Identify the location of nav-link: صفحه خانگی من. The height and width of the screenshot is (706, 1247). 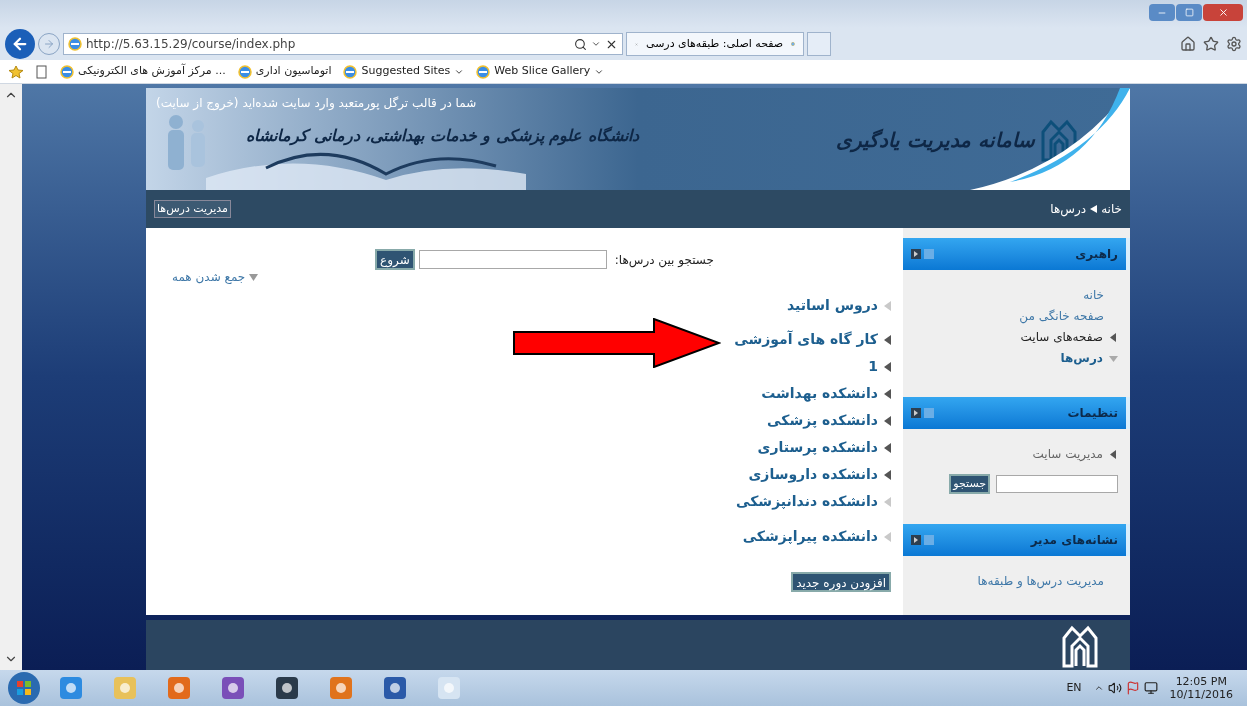
(1016, 316).